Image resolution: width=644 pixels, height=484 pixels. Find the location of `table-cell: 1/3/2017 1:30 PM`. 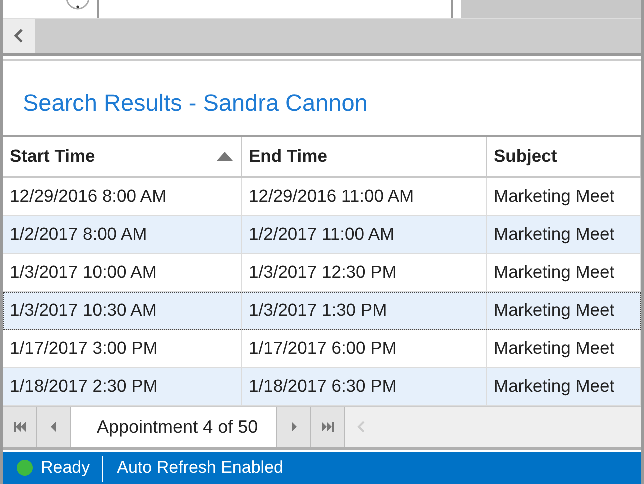

table-cell: 1/3/2017 1:30 PM is located at coordinates (364, 310).